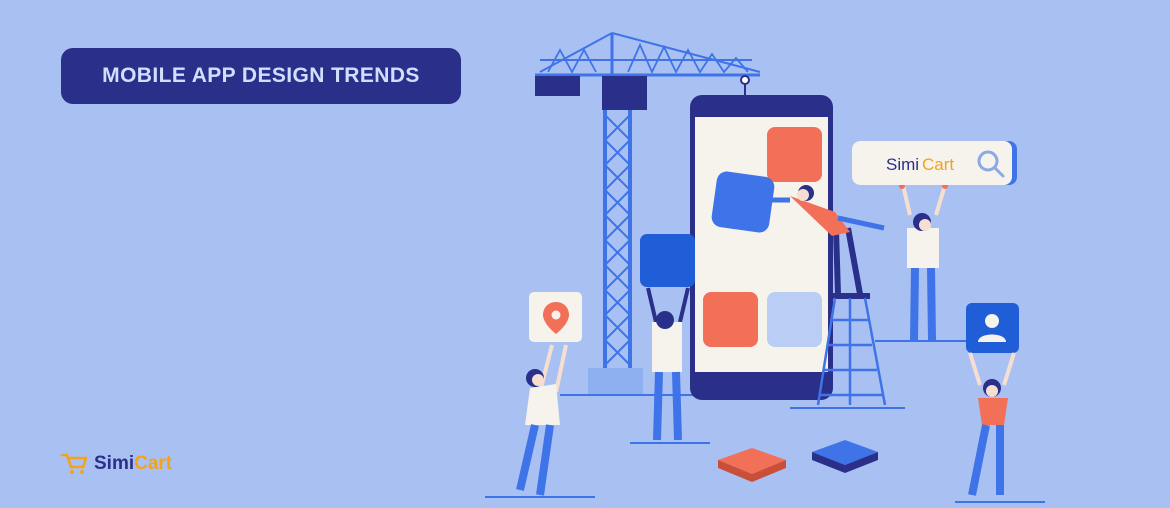 The width and height of the screenshot is (1170, 508). Describe the element at coordinates (743, 202) in the screenshot. I see `hanging-tile` at that location.